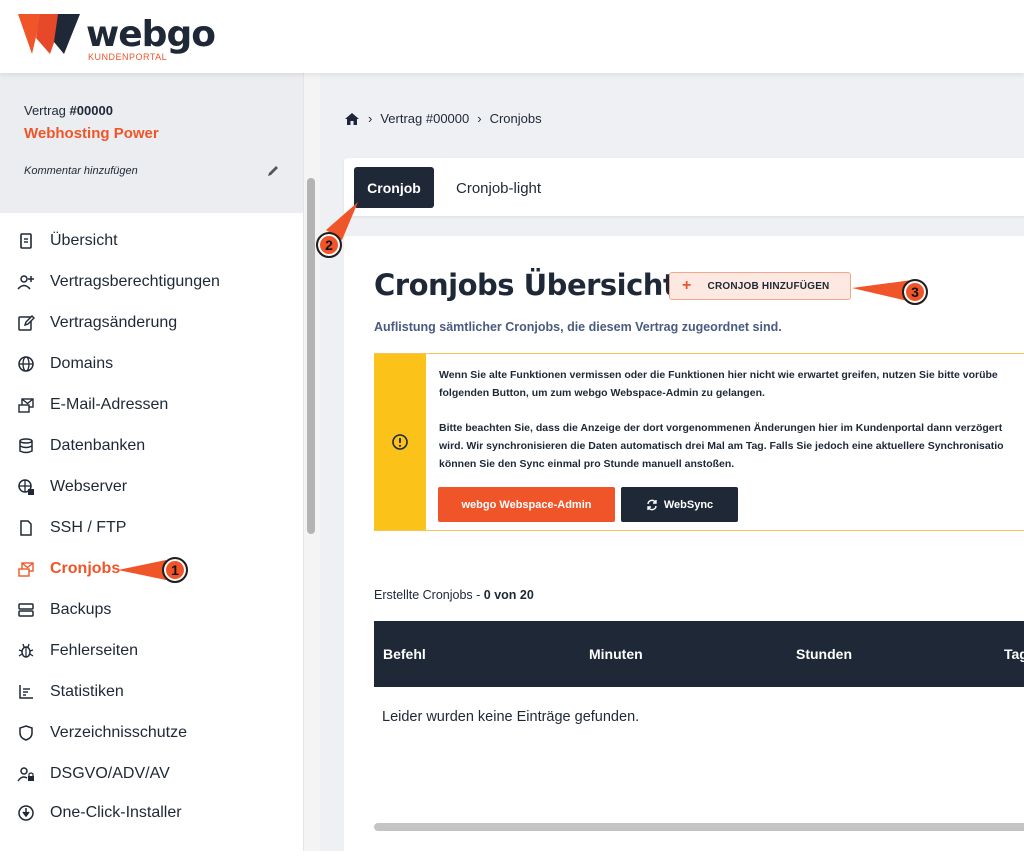  What do you see at coordinates (511, 717) in the screenshot?
I see `empty-table-message: Leider wurden keine Einträge gefunden.` at bounding box center [511, 717].